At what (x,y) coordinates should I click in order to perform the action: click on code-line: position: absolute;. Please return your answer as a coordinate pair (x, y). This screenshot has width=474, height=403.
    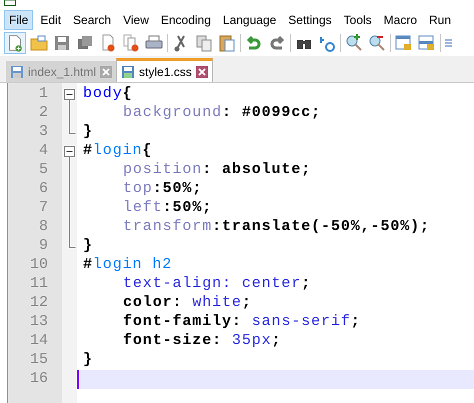
    Looking at the image, I should click on (217, 170).